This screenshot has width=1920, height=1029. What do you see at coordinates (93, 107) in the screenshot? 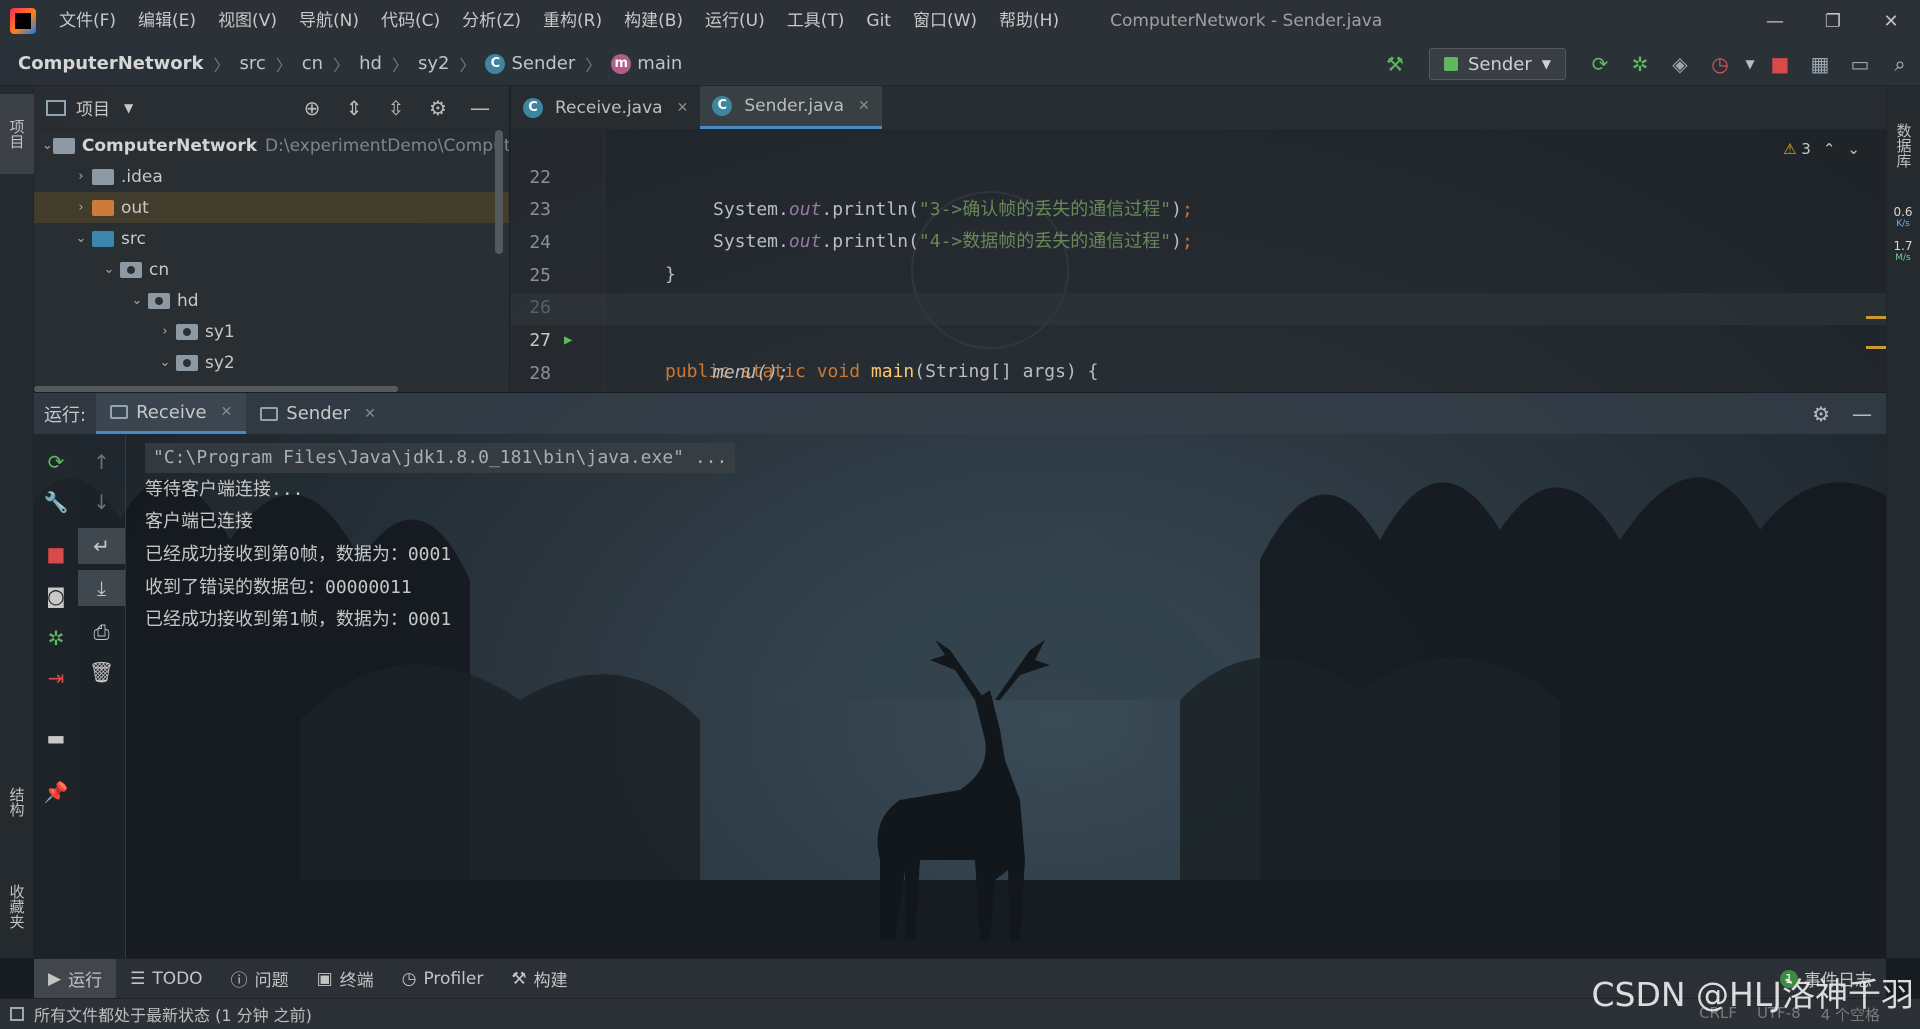
I see `project-panel-title: 项目` at bounding box center [93, 107].